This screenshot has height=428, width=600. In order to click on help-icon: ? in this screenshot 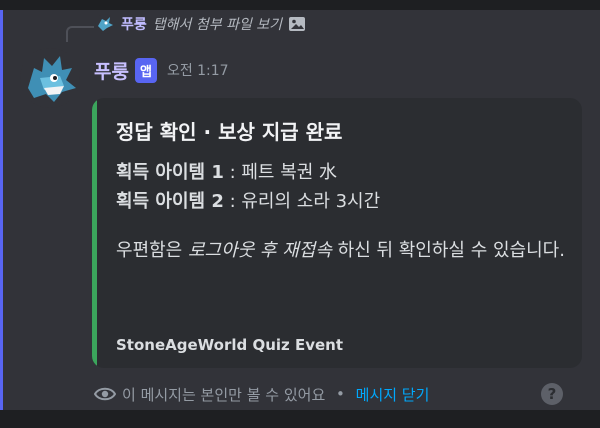, I will do `click(552, 394)`.